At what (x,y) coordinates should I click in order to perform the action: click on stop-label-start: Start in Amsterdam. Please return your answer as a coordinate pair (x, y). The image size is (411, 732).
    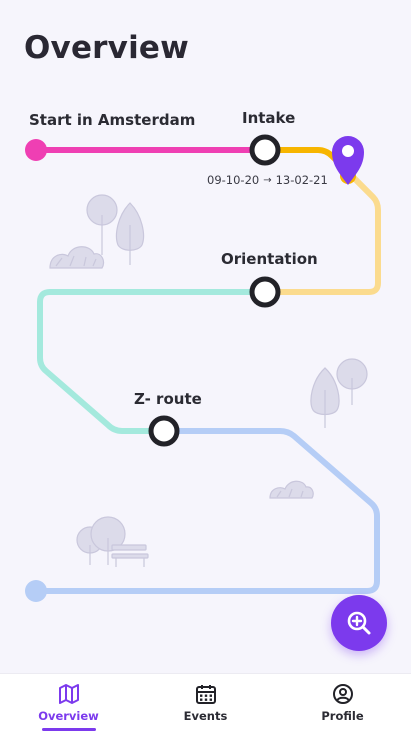
    Looking at the image, I should click on (112, 120).